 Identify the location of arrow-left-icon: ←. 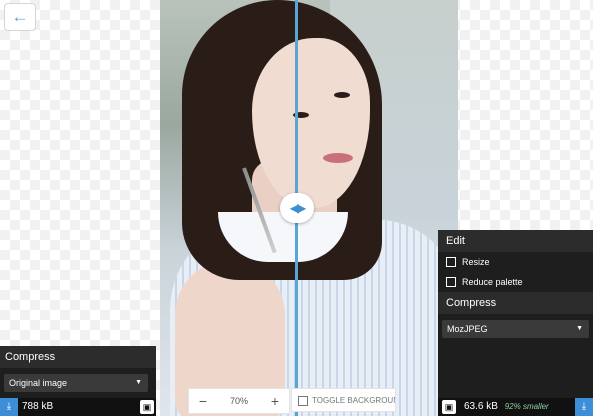
(20, 16).